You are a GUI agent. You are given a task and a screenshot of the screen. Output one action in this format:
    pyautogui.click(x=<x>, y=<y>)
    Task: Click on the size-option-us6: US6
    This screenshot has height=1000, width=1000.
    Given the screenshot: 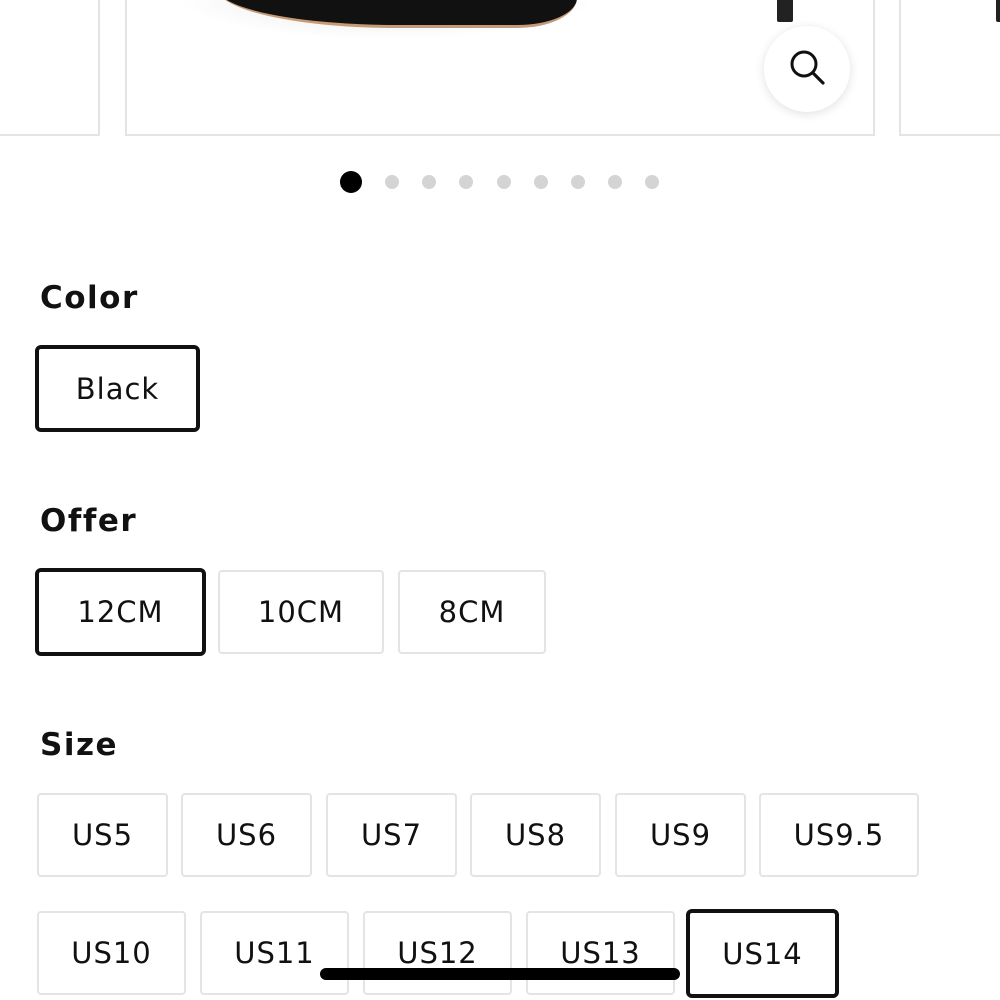 What is the action you would take?
    pyautogui.click(x=246, y=835)
    